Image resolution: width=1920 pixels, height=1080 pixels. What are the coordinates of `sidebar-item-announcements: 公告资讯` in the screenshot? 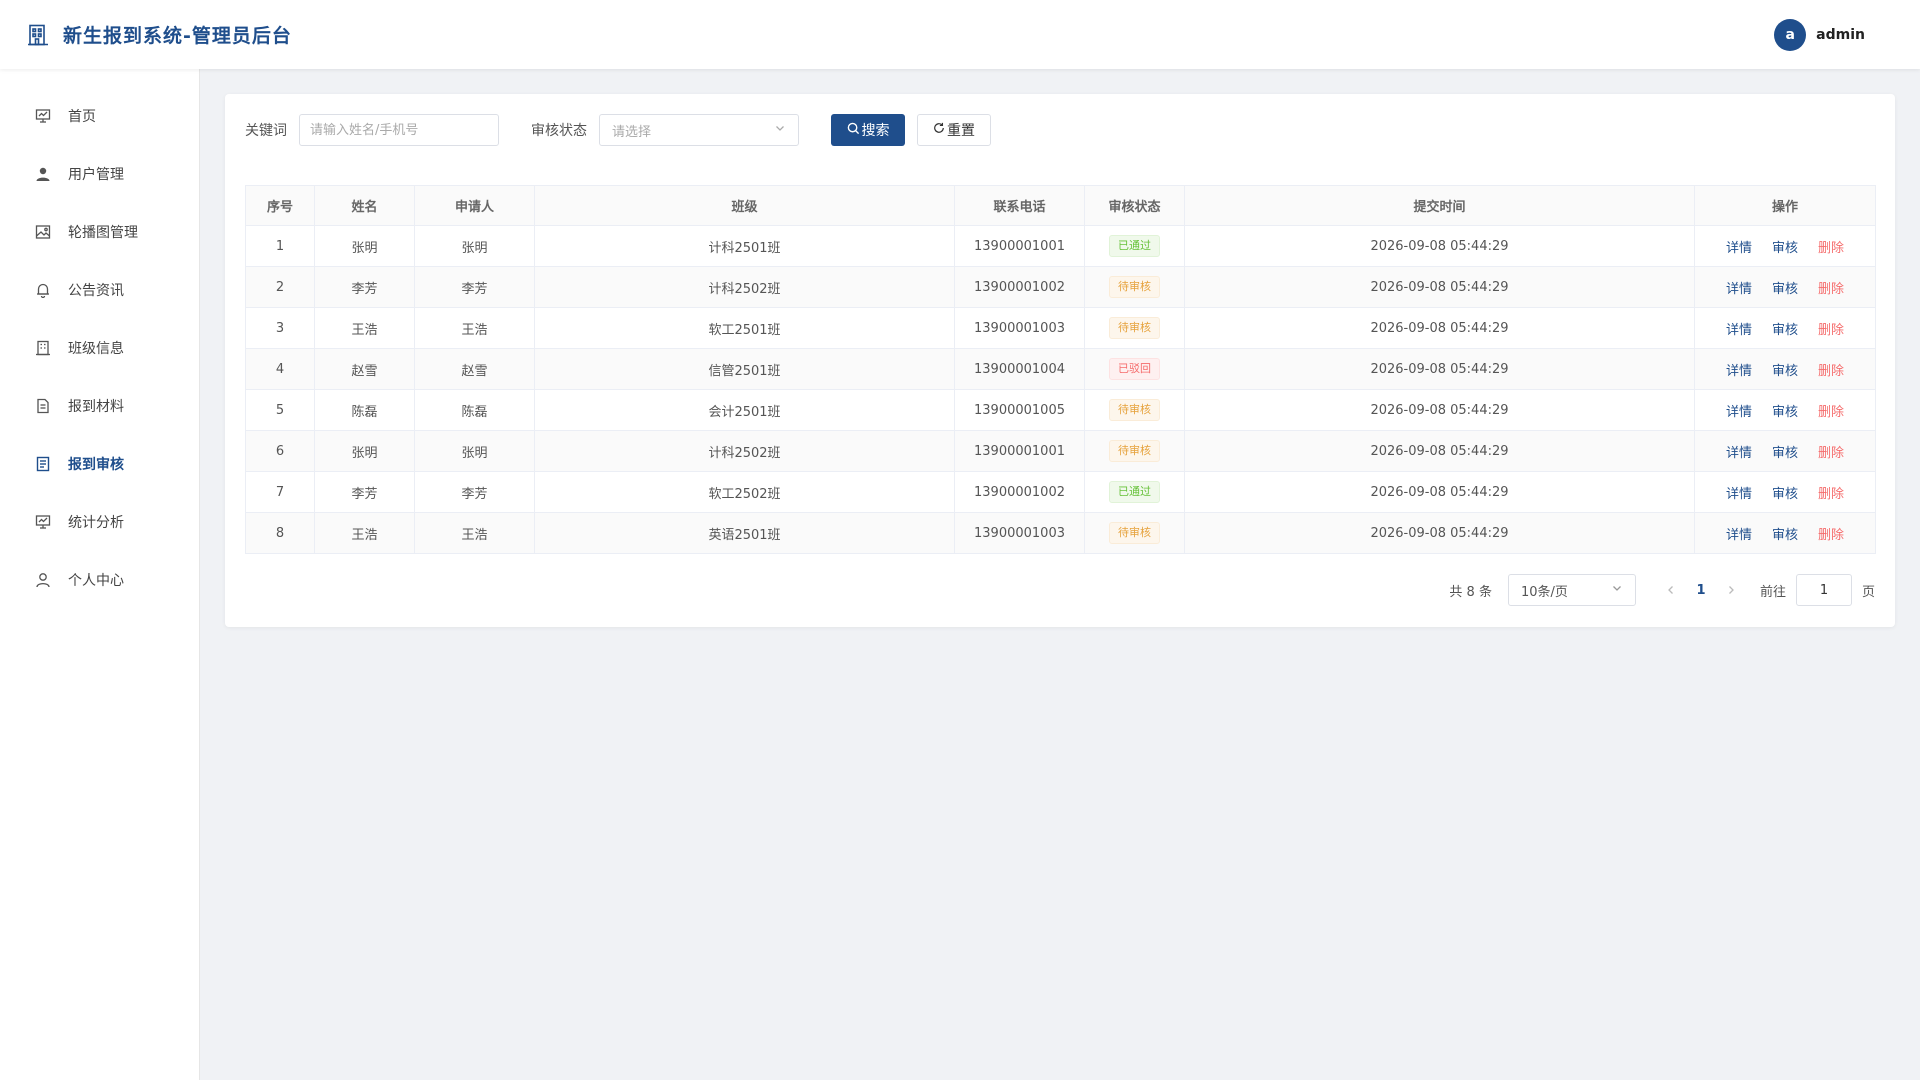 It's located at (99, 290).